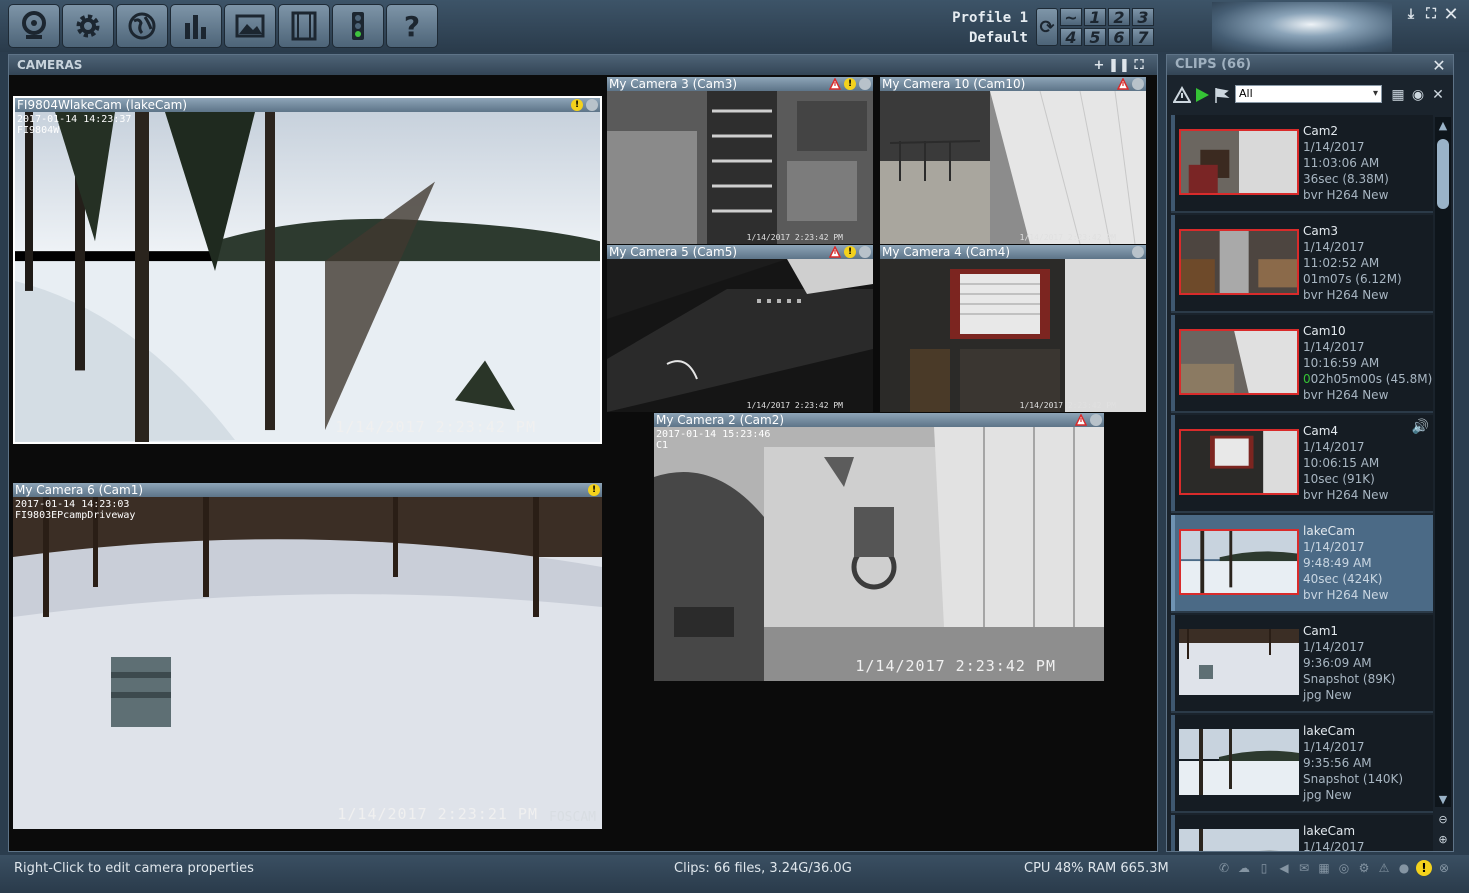 This screenshot has width=1469, height=893. I want to click on status-clips: Clips: 66 files, 3.24G/36.0G, so click(763, 868).